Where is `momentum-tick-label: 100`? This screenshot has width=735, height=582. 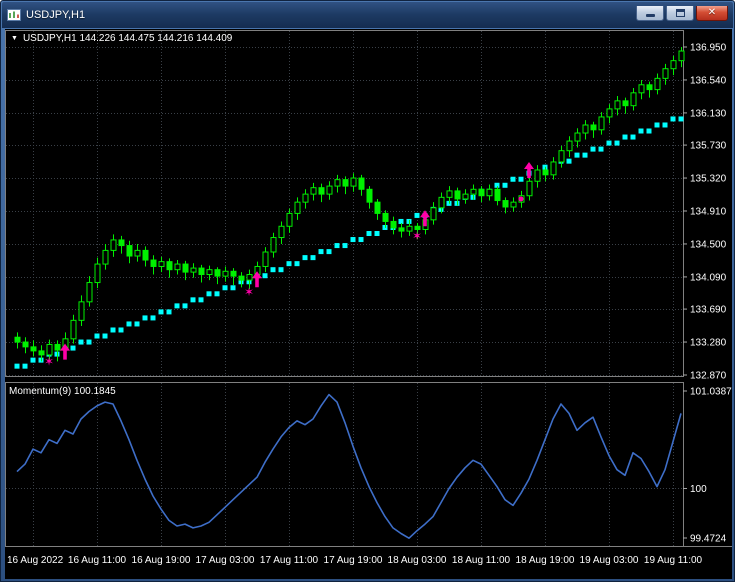 momentum-tick-label: 100 is located at coordinates (698, 489).